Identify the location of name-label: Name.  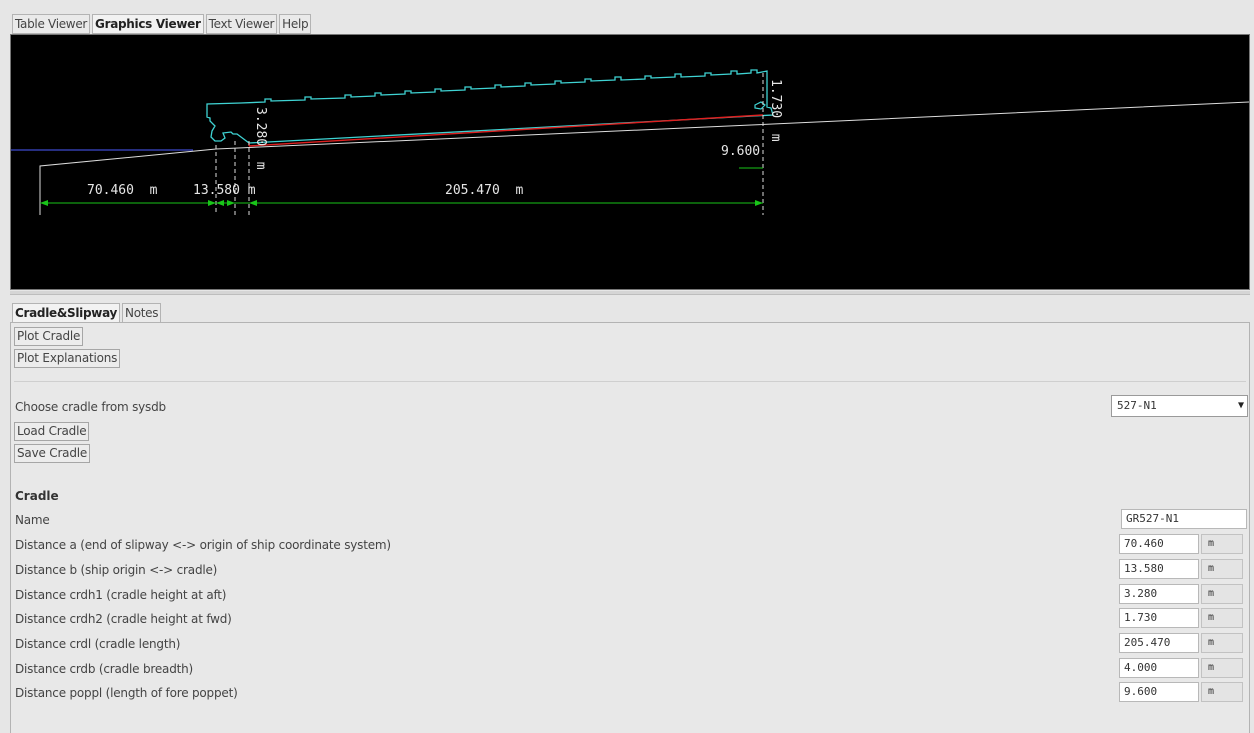
(32, 520).